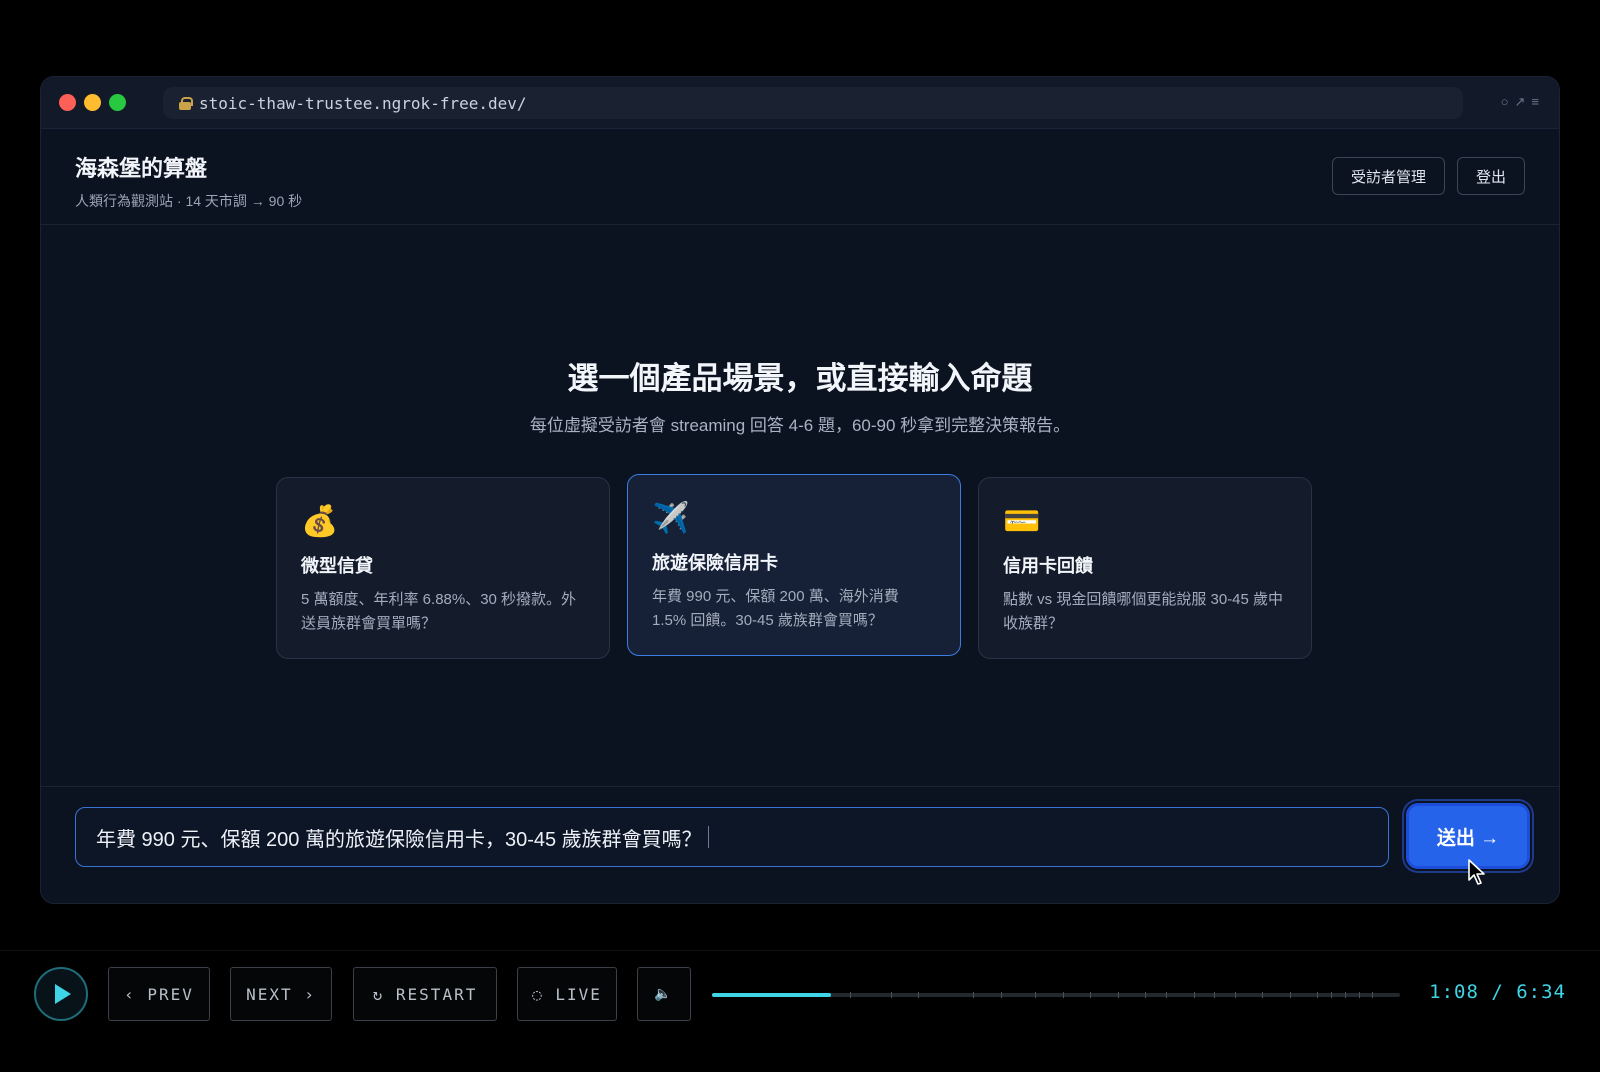 Image resolution: width=1600 pixels, height=1072 pixels. I want to click on card-description: 點數 vs 現金回饋哪個更能說服 30-45 歲中收族群？, so click(1143, 611).